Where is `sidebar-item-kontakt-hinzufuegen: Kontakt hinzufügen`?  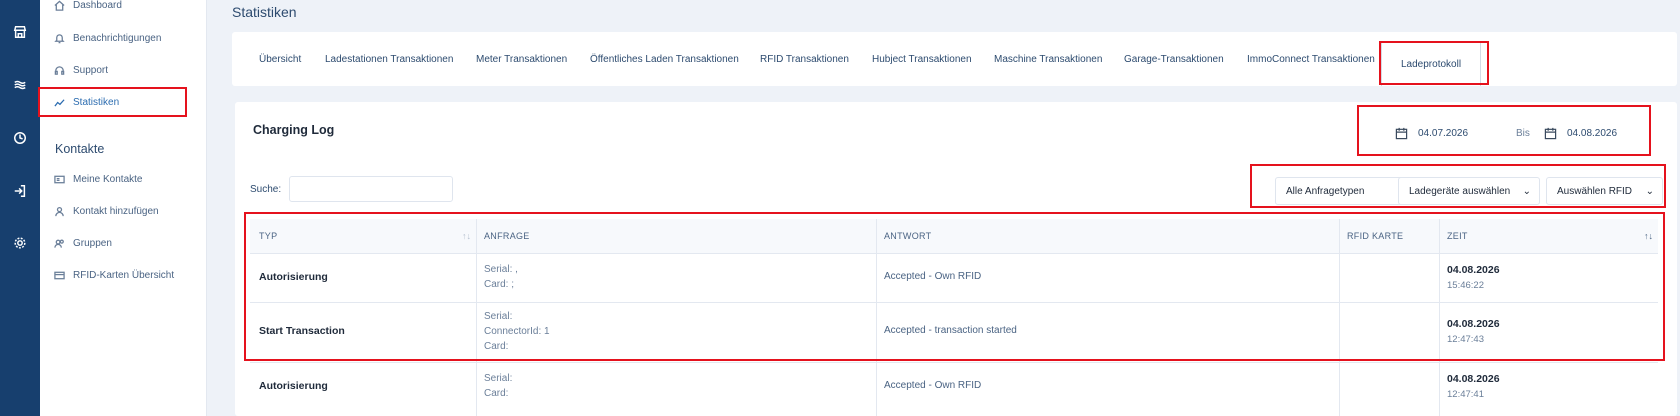 sidebar-item-kontakt-hinzufuegen: Kontakt hinzufügen is located at coordinates (106, 211).